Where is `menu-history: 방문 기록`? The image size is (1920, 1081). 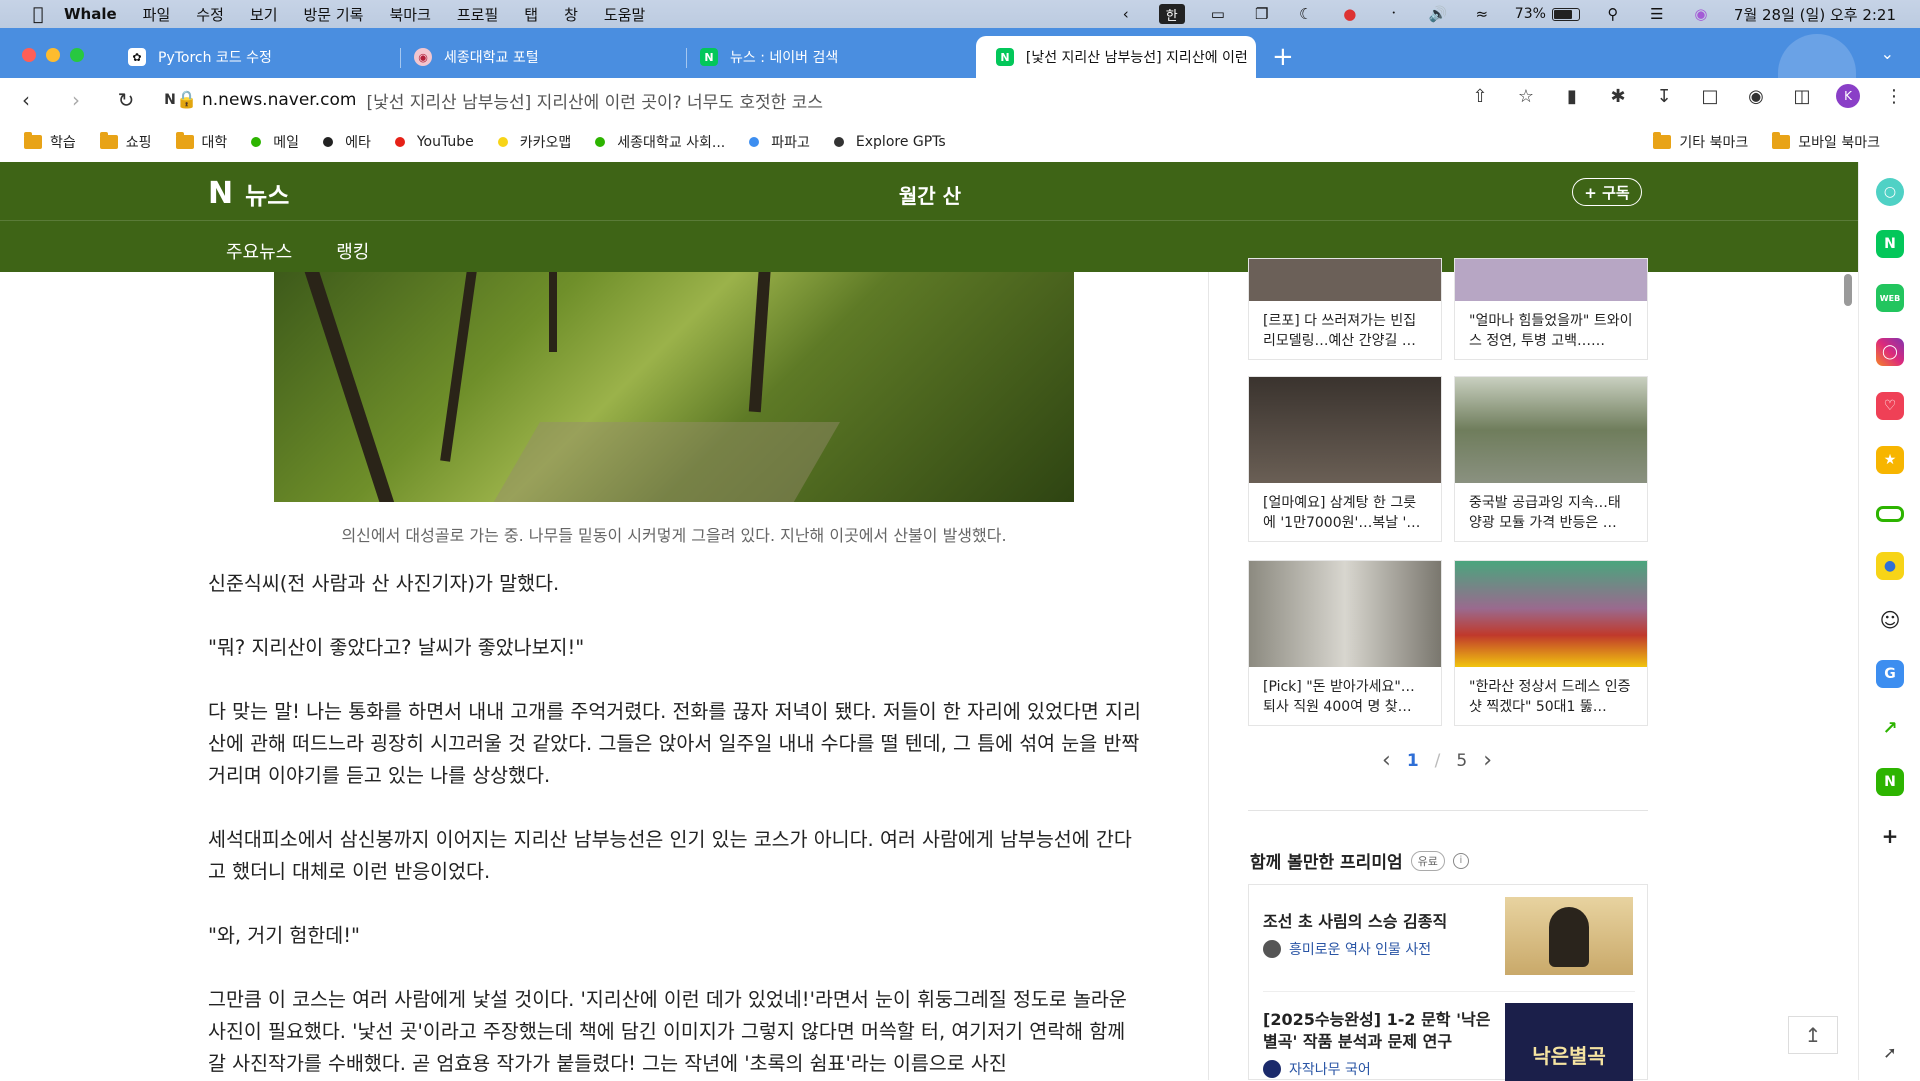 menu-history: 방문 기록 is located at coordinates (334, 14).